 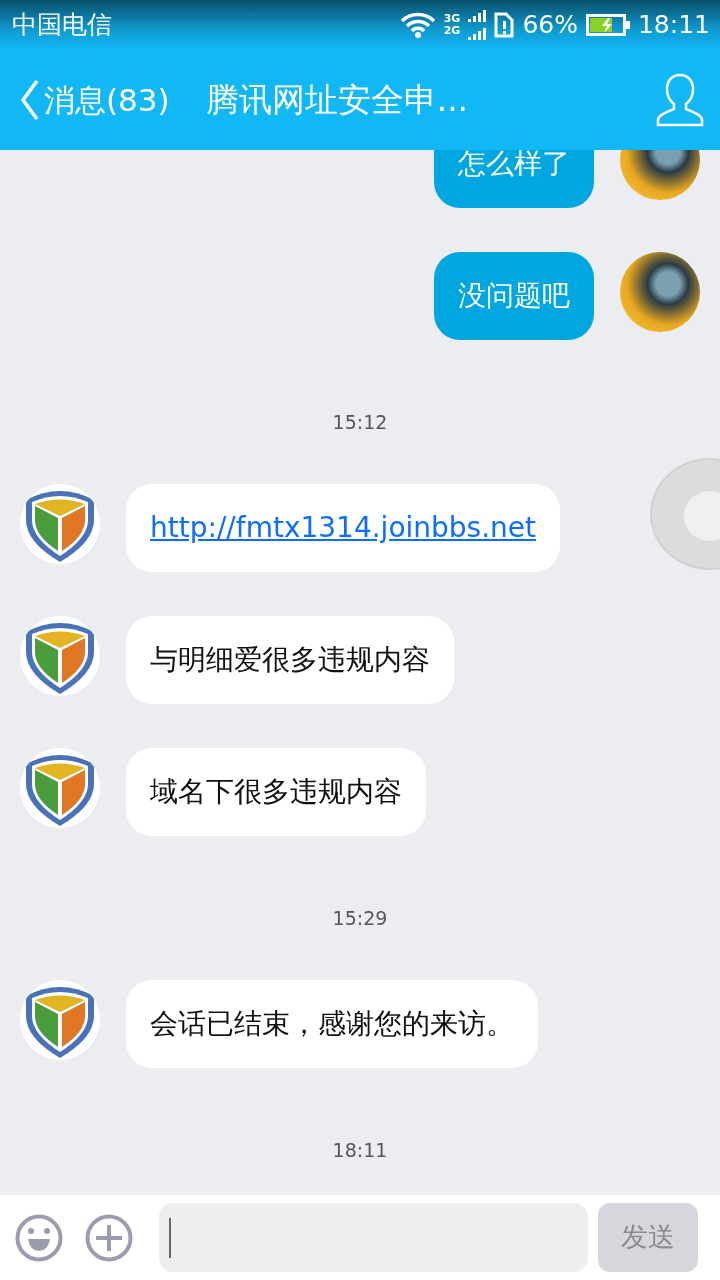 I want to click on message-bubble: 会话已结束，感谢您的来访。, so click(x=332, y=1024).